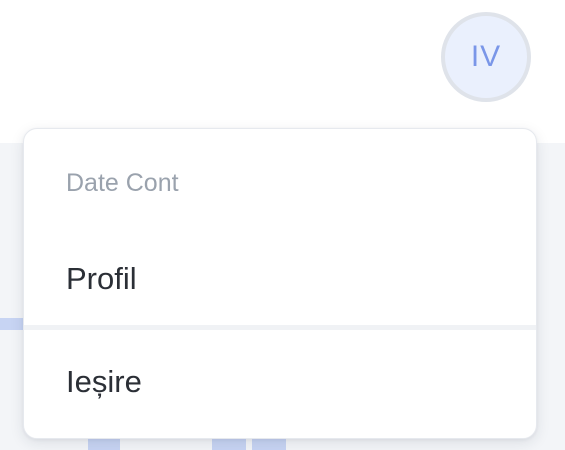 The height and width of the screenshot is (450, 565). Describe the element at coordinates (122, 183) in the screenshot. I see `dropdown-header: Date Cont` at that location.